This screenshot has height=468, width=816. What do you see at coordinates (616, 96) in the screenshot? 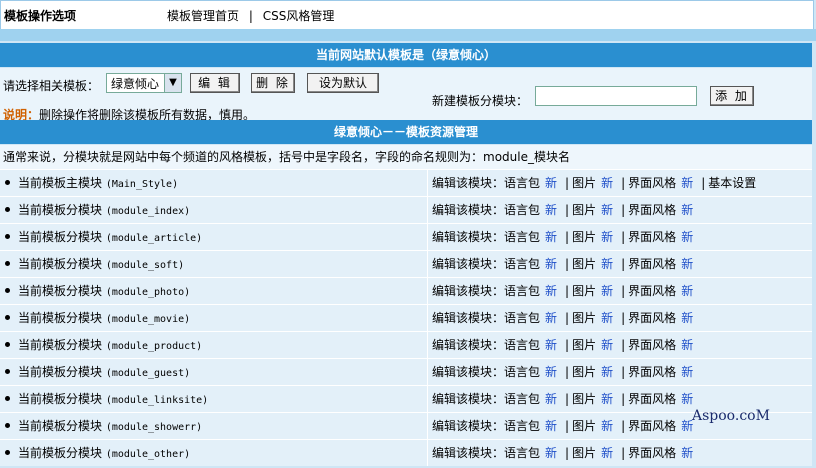
I see `new-module-input` at bounding box center [616, 96].